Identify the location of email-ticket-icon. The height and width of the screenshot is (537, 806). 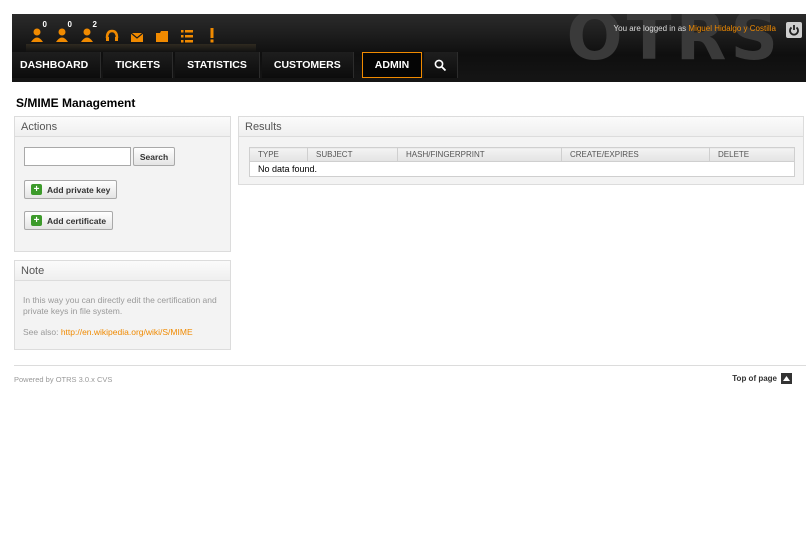
(137, 32).